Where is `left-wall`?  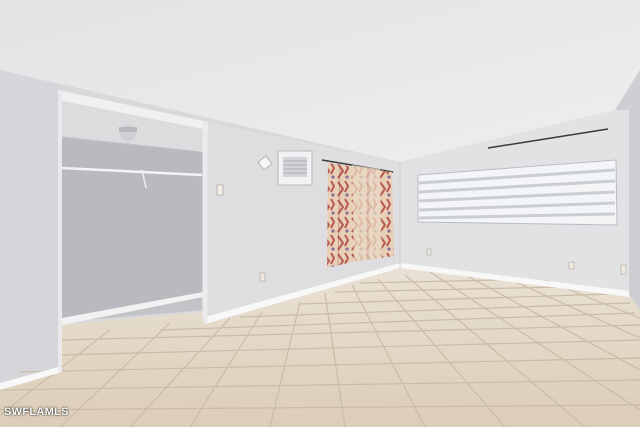
left-wall is located at coordinates (30, 229).